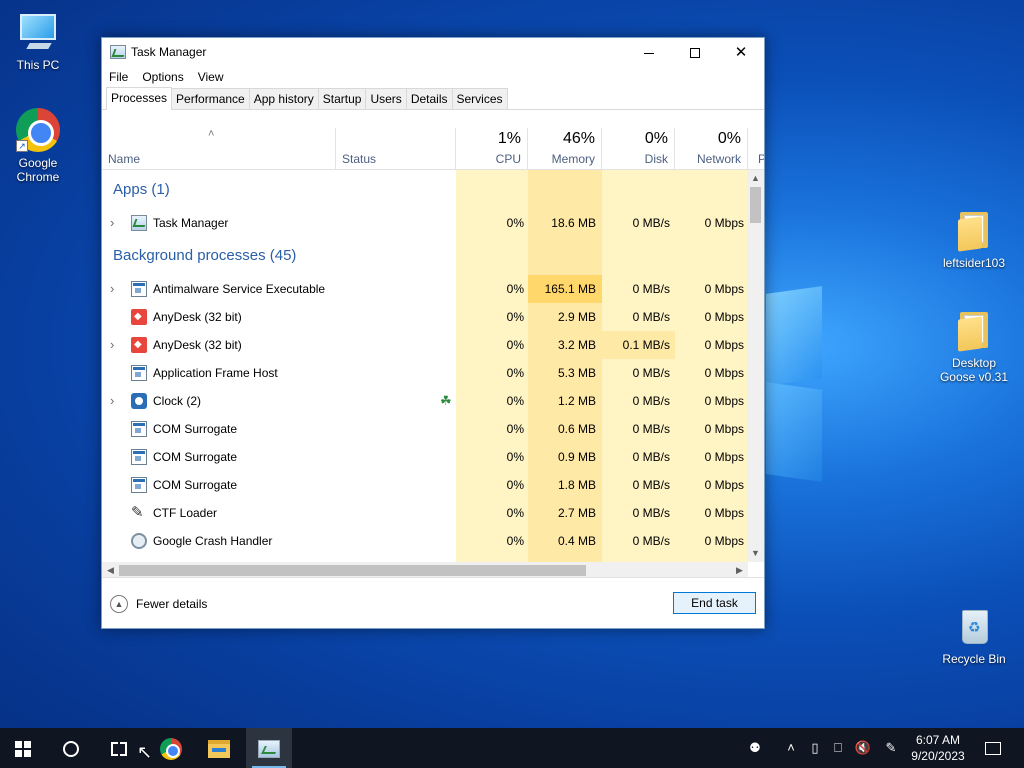  I want to click on table-row: CTF Loader 0% 2.7 MB 0 MB/s 0 Mbps, so click(425, 513).